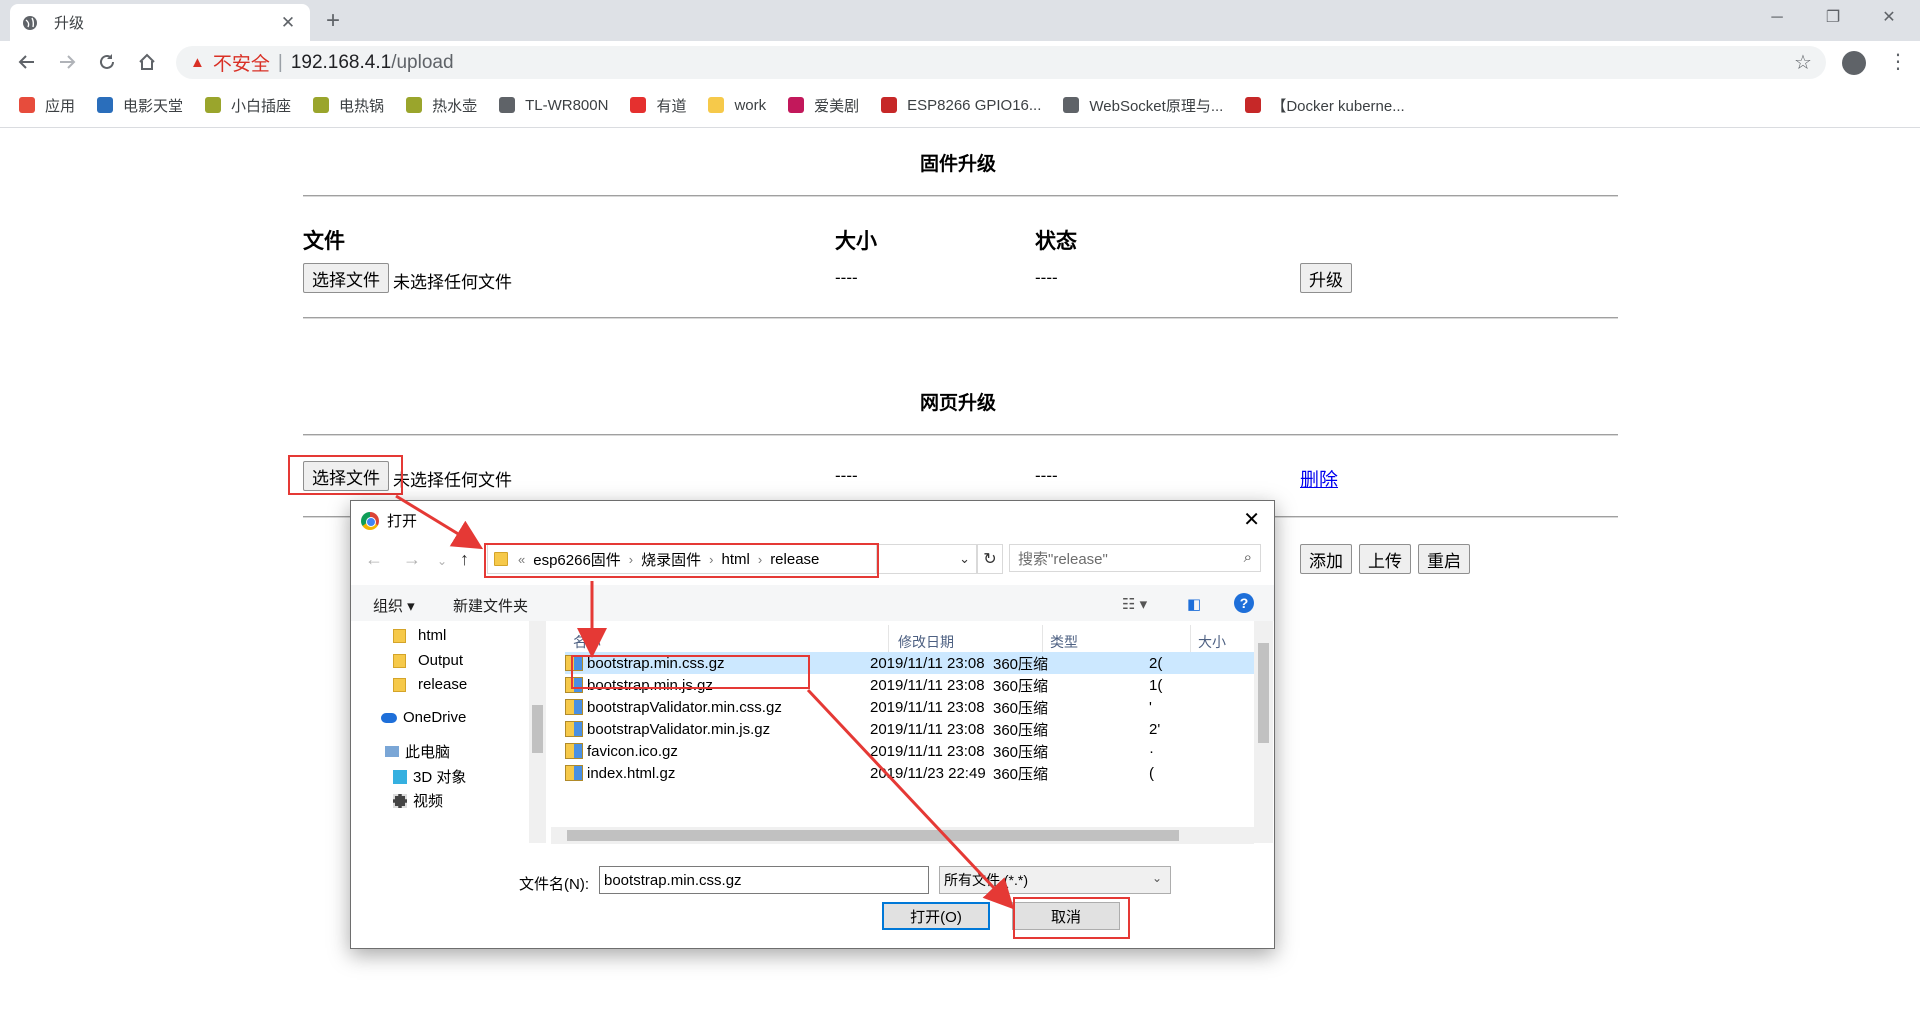 The width and height of the screenshot is (1920, 1030). I want to click on delete-link: 删除, so click(1319, 478).